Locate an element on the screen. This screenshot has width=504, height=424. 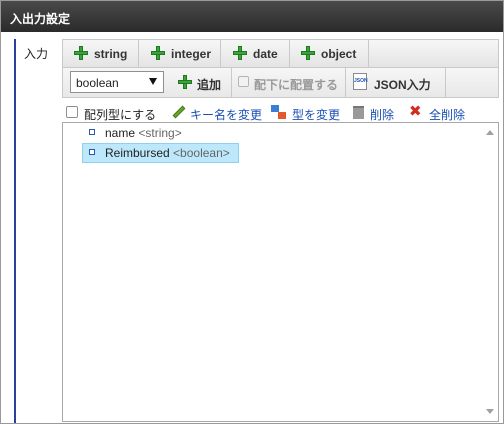
change-type-icon is located at coordinates (279, 112).